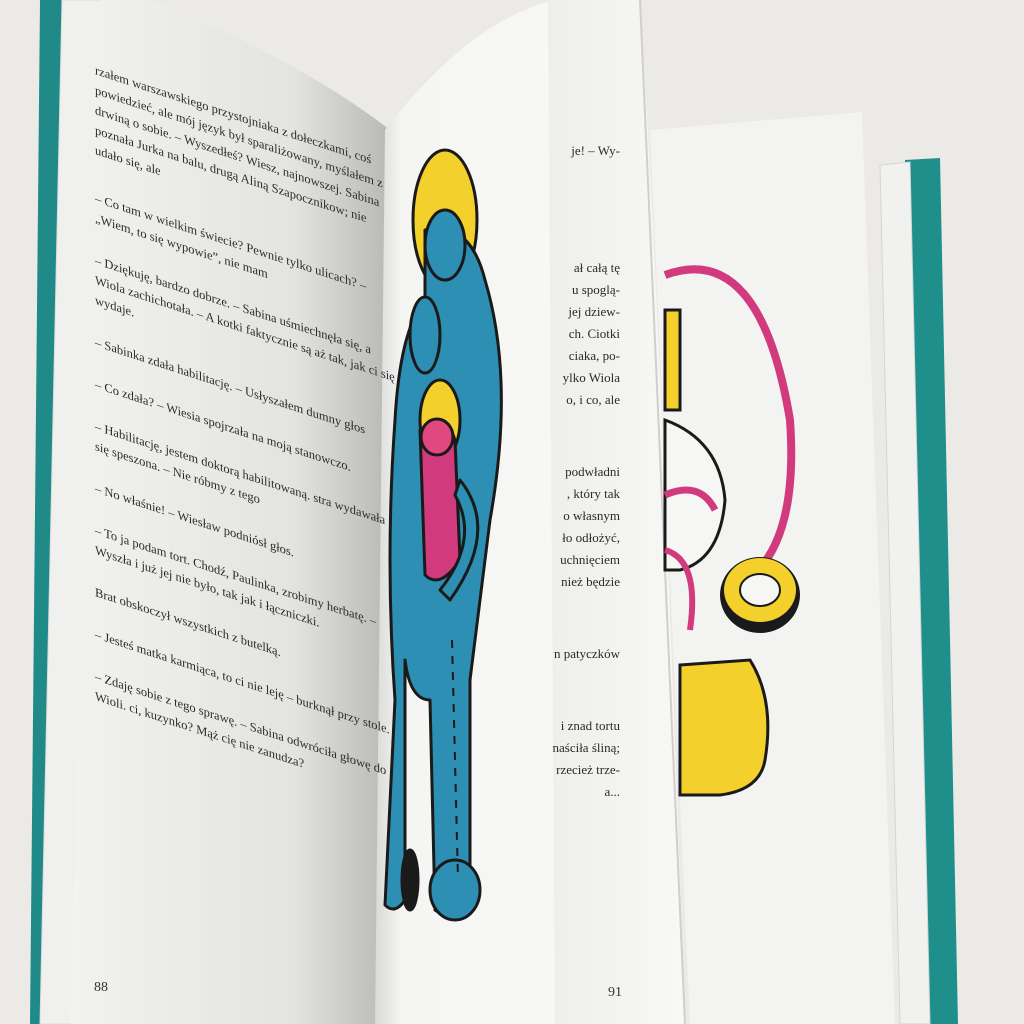  Describe the element at coordinates (591, 515) in the screenshot. I see `text-fragment: o własnym` at that location.